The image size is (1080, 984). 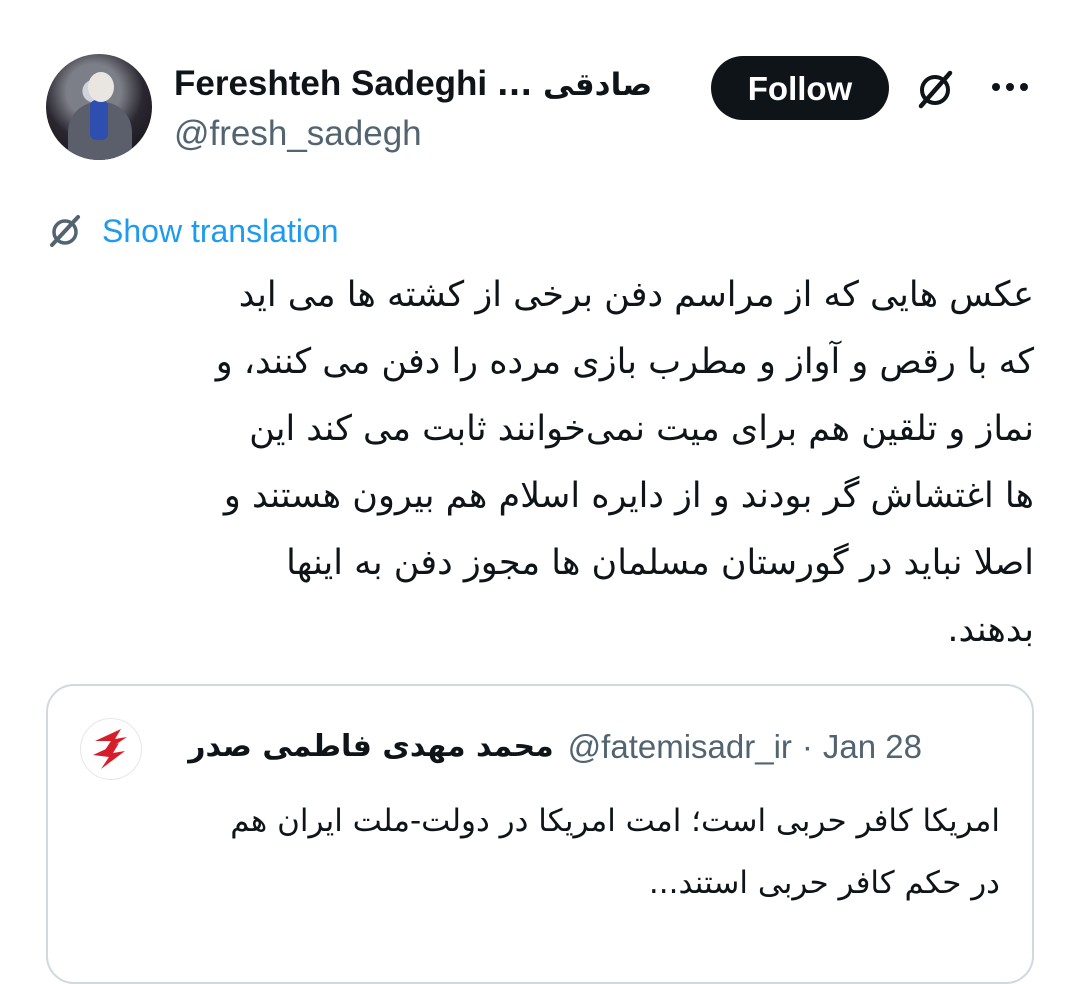 What do you see at coordinates (935, 89) in the screenshot?
I see `grok-icon` at bounding box center [935, 89].